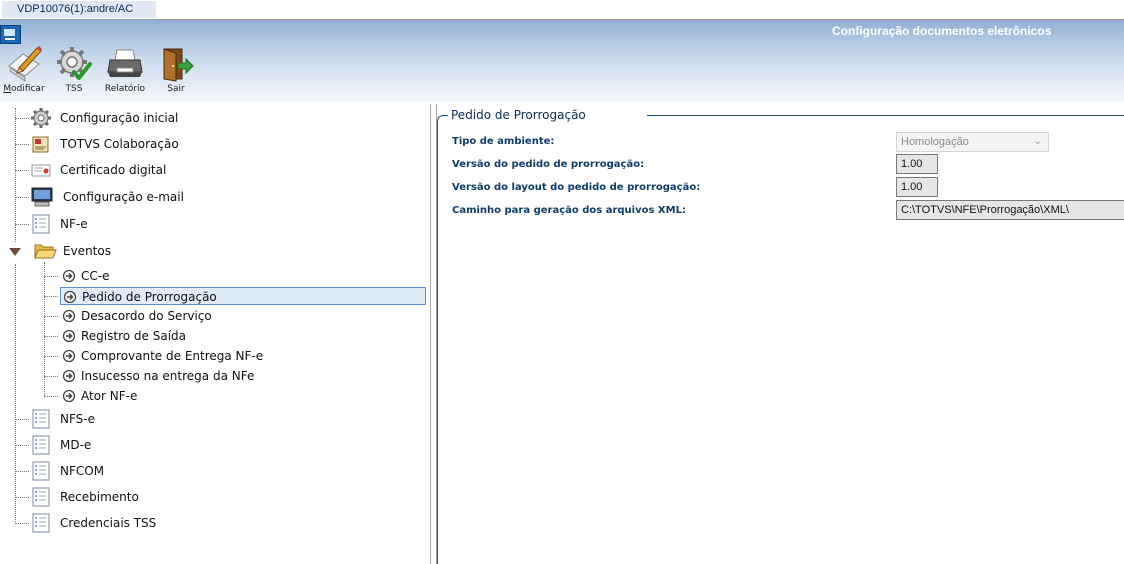  I want to click on tipo-ambiente-value: Homologação, so click(935, 142).